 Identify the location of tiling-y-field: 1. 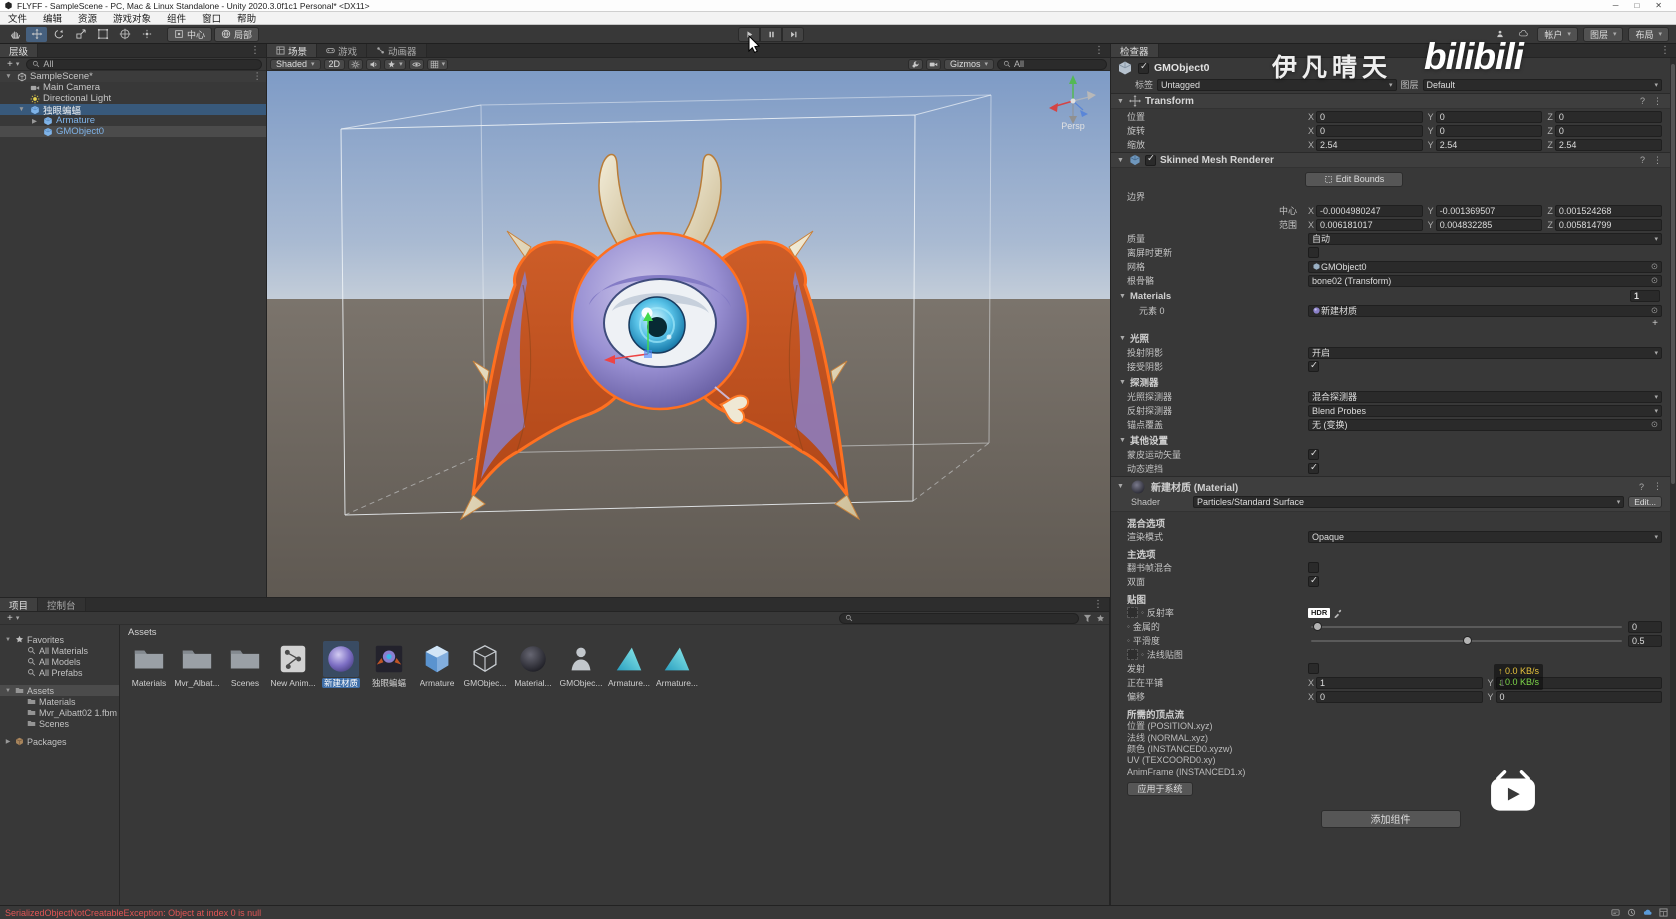
(1578, 682).